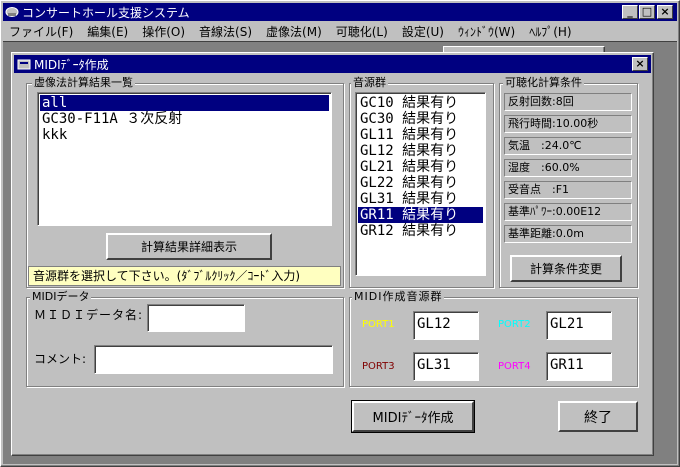  What do you see at coordinates (369, 82) in the screenshot?
I see `source-group-label: 音源群` at bounding box center [369, 82].